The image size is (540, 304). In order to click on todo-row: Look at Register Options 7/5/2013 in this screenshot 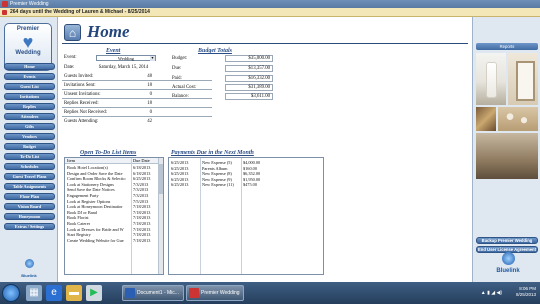, I will do `click(112, 201)`.